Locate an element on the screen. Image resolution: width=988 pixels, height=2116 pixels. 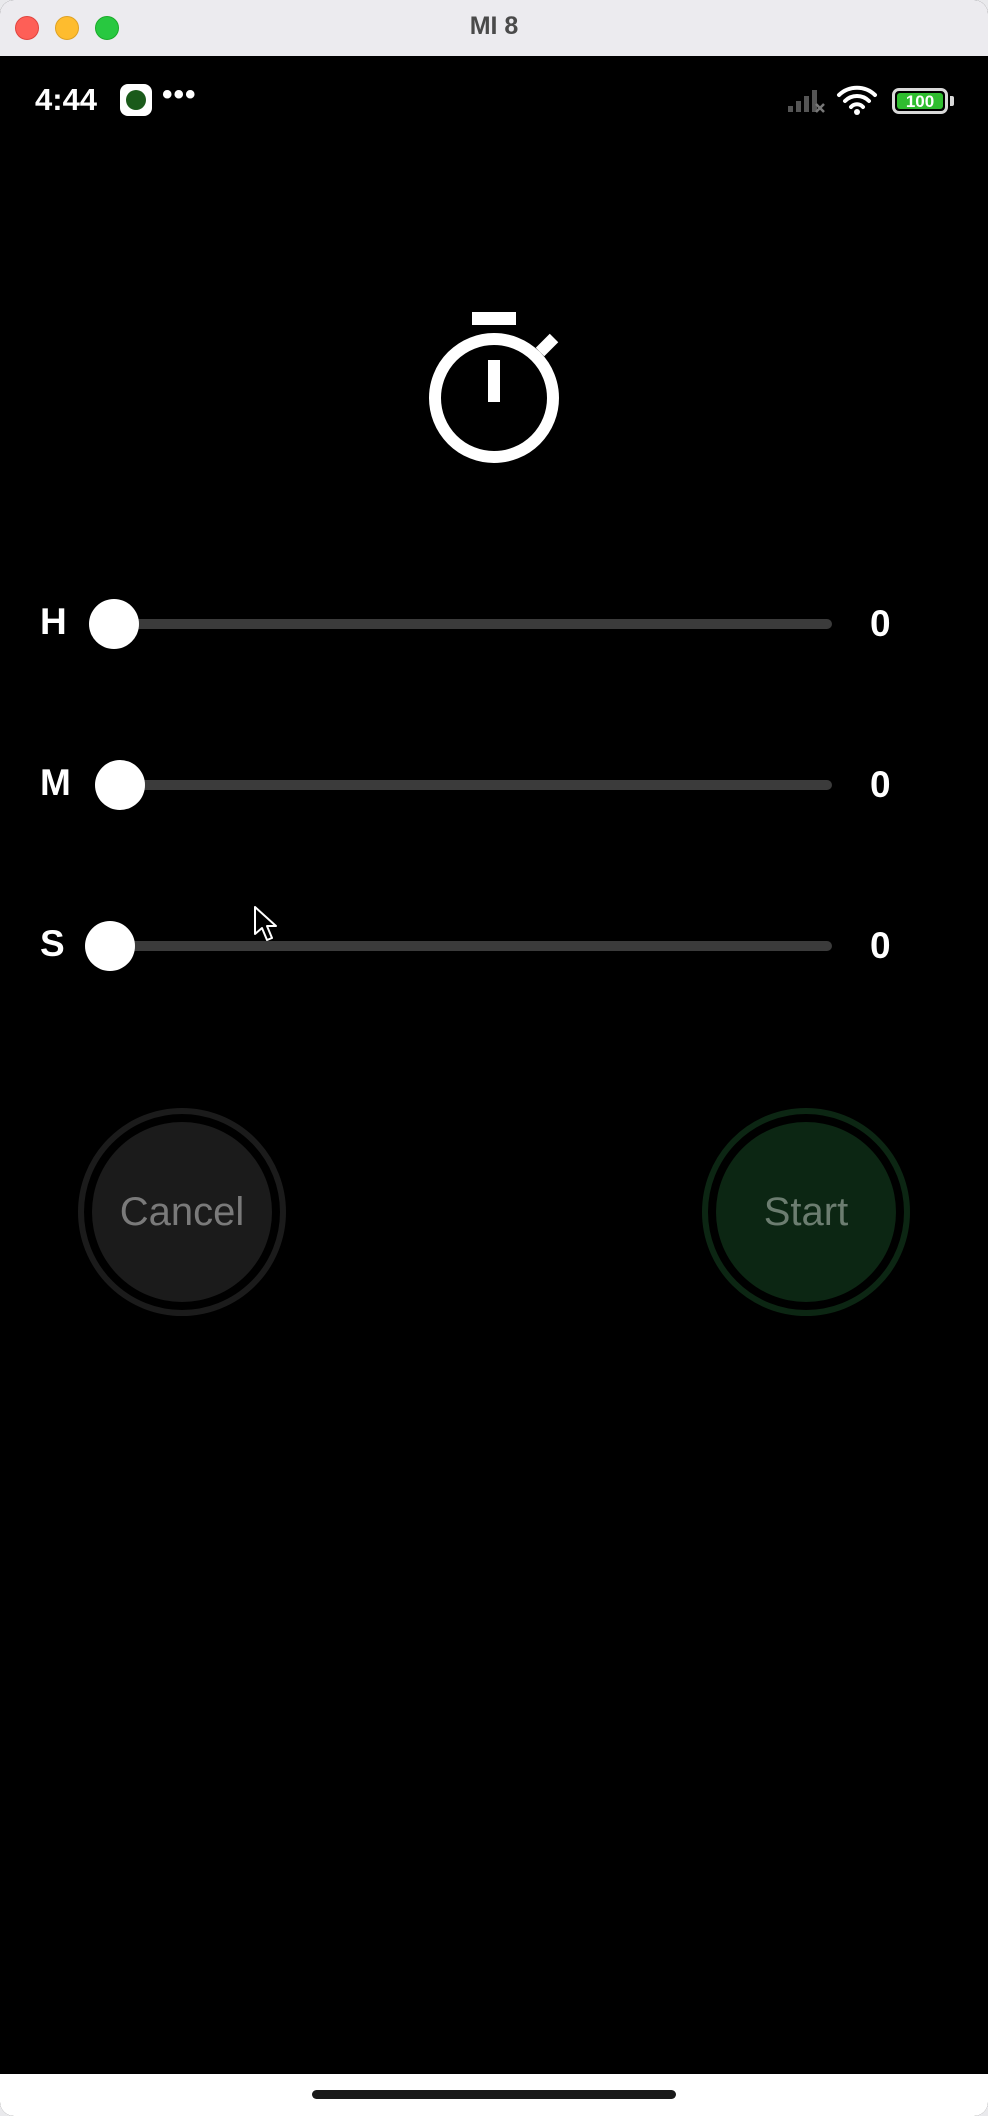
seconds-slider-row: S 0 is located at coordinates (494, 946).